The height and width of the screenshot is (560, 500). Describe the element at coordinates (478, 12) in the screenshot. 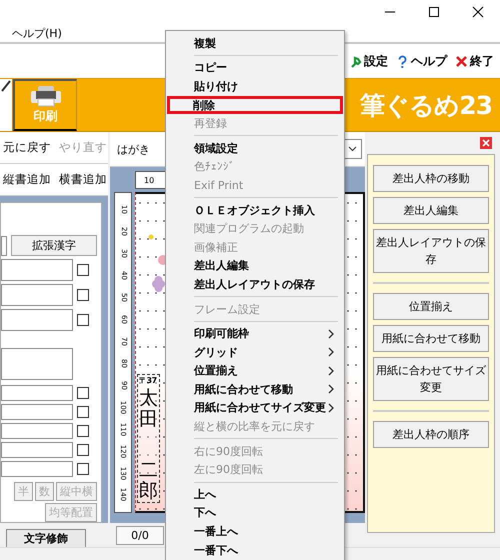

I see `close-icon` at that location.